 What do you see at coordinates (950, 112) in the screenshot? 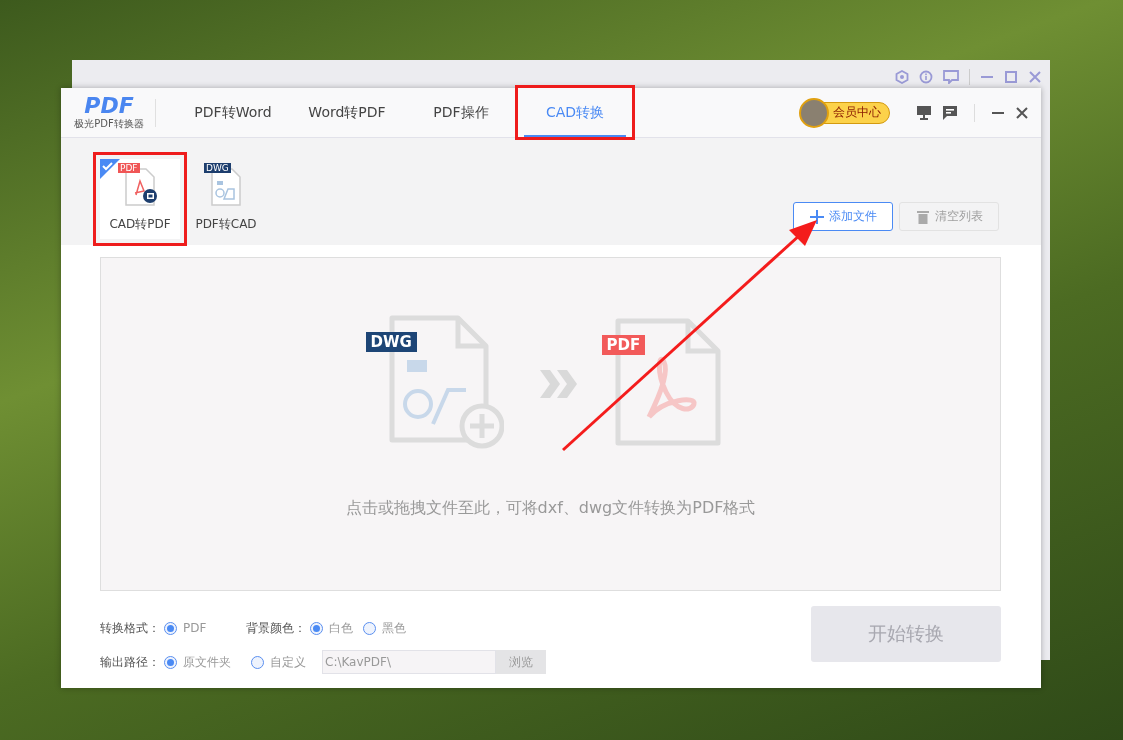
I see `message-icon` at bounding box center [950, 112].